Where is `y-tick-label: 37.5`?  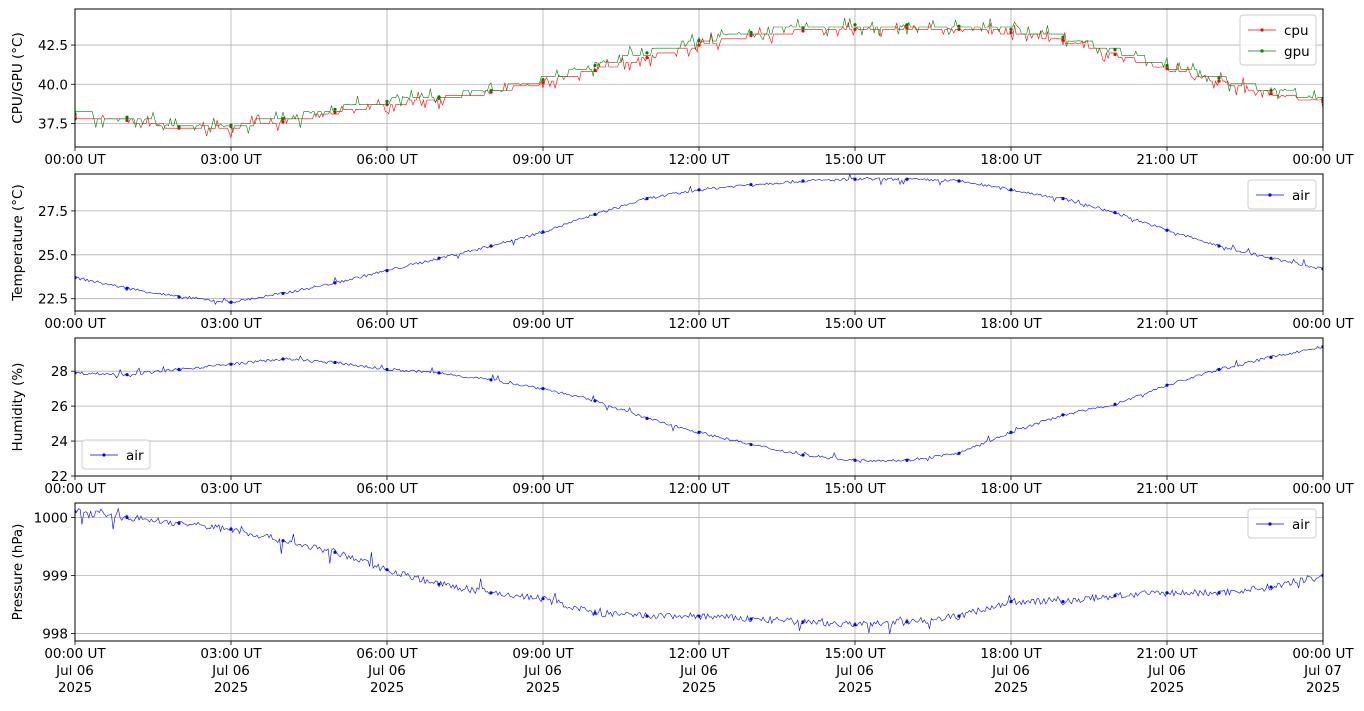
y-tick-label: 37.5 is located at coordinates (53, 124).